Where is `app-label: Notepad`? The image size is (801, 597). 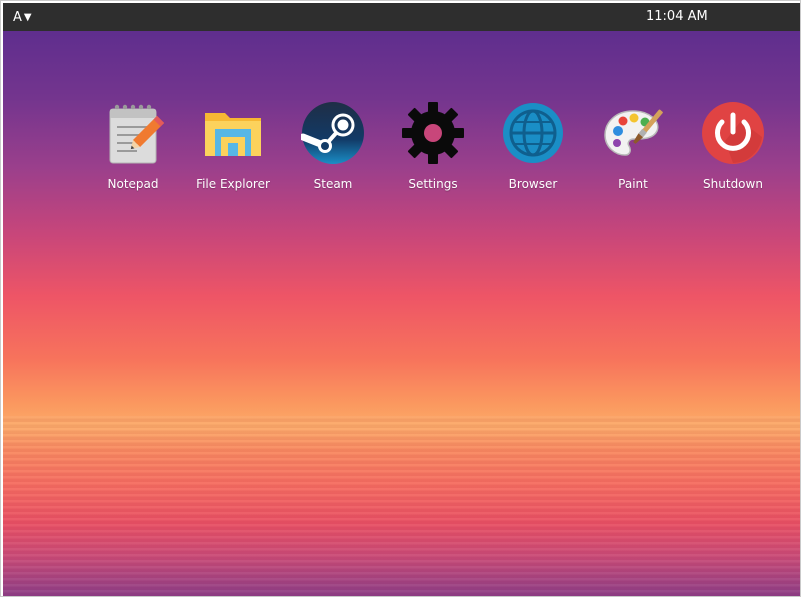
app-label: Notepad is located at coordinates (133, 184).